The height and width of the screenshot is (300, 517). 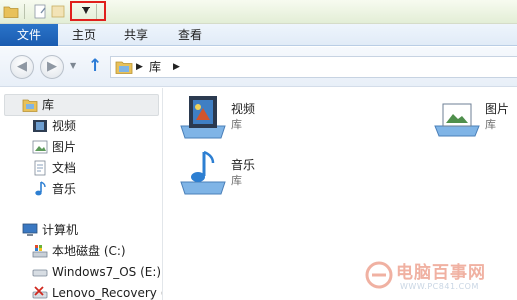 I want to click on watermark: 电脑百事网 WWW.PC841.COM, so click(x=438, y=277).